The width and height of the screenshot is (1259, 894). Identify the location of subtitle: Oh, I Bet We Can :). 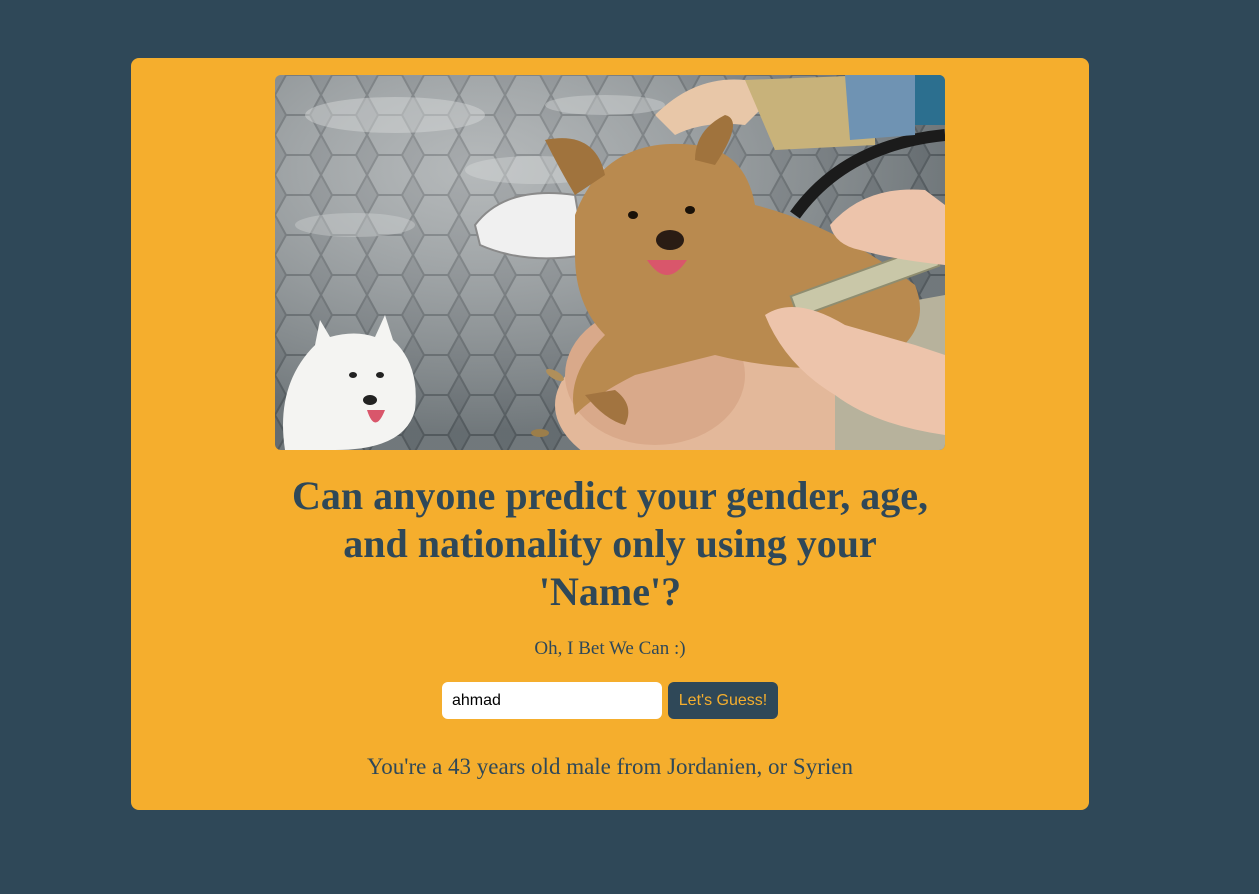
(610, 648).